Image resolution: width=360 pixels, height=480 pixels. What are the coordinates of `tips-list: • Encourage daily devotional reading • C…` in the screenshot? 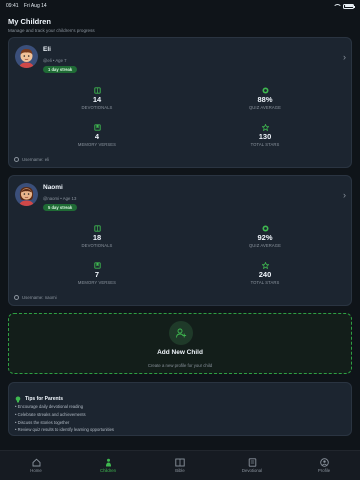 It's located at (64, 418).